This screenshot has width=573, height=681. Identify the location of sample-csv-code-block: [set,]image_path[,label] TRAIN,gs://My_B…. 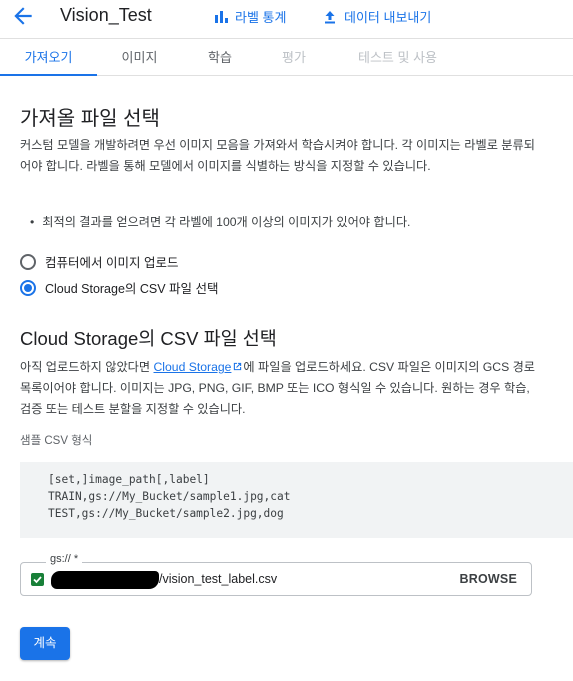
(296, 500).